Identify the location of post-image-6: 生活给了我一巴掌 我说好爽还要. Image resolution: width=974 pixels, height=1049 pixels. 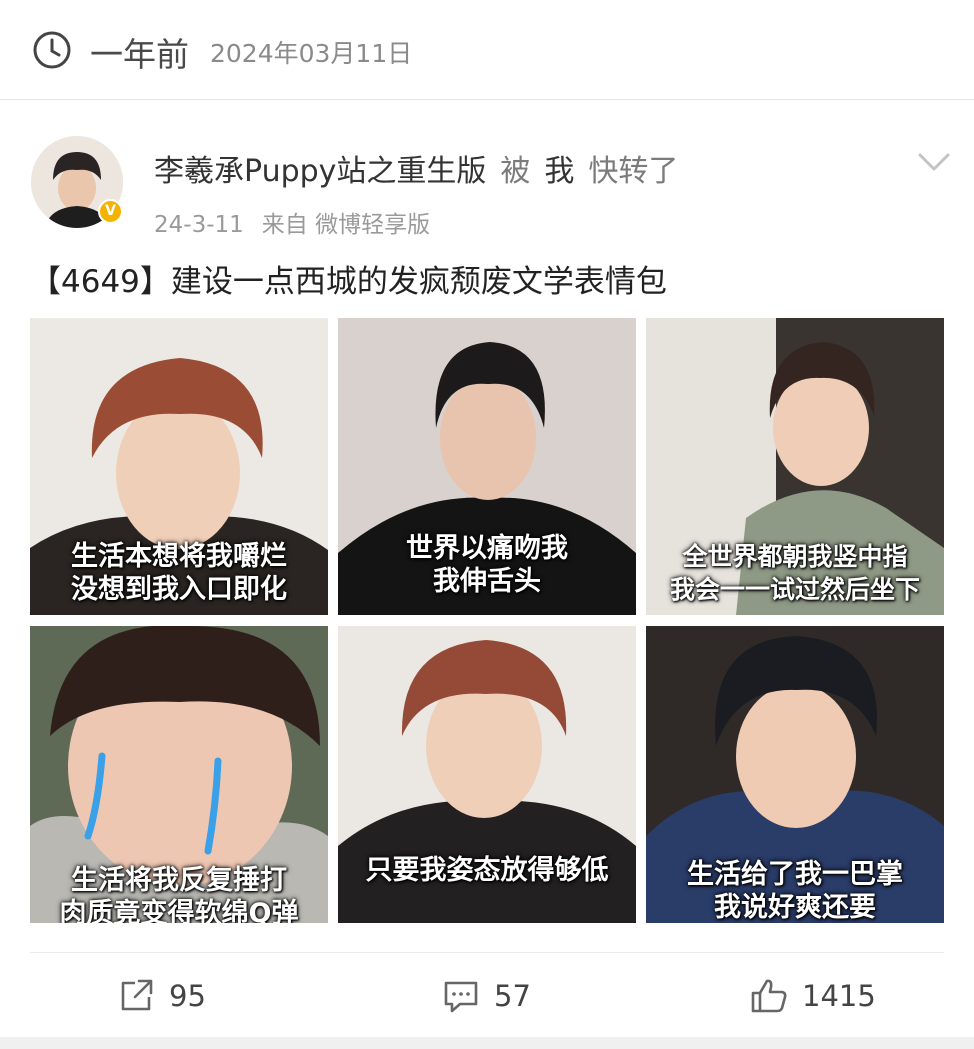
(795, 774).